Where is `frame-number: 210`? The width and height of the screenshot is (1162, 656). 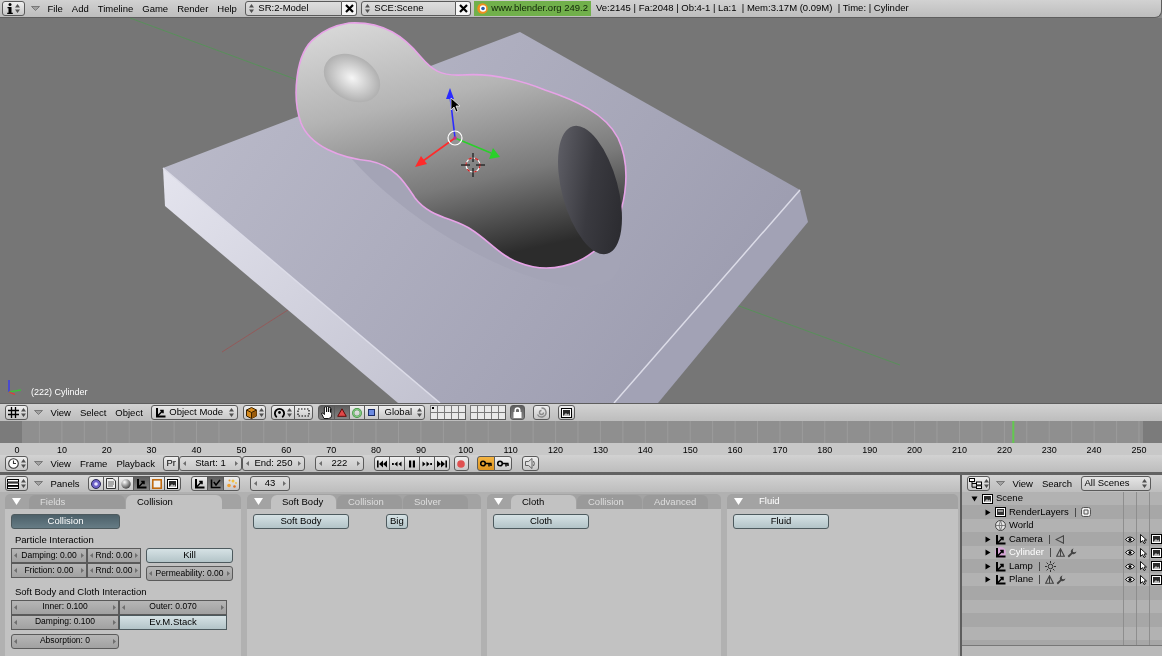 frame-number: 210 is located at coordinates (959, 449).